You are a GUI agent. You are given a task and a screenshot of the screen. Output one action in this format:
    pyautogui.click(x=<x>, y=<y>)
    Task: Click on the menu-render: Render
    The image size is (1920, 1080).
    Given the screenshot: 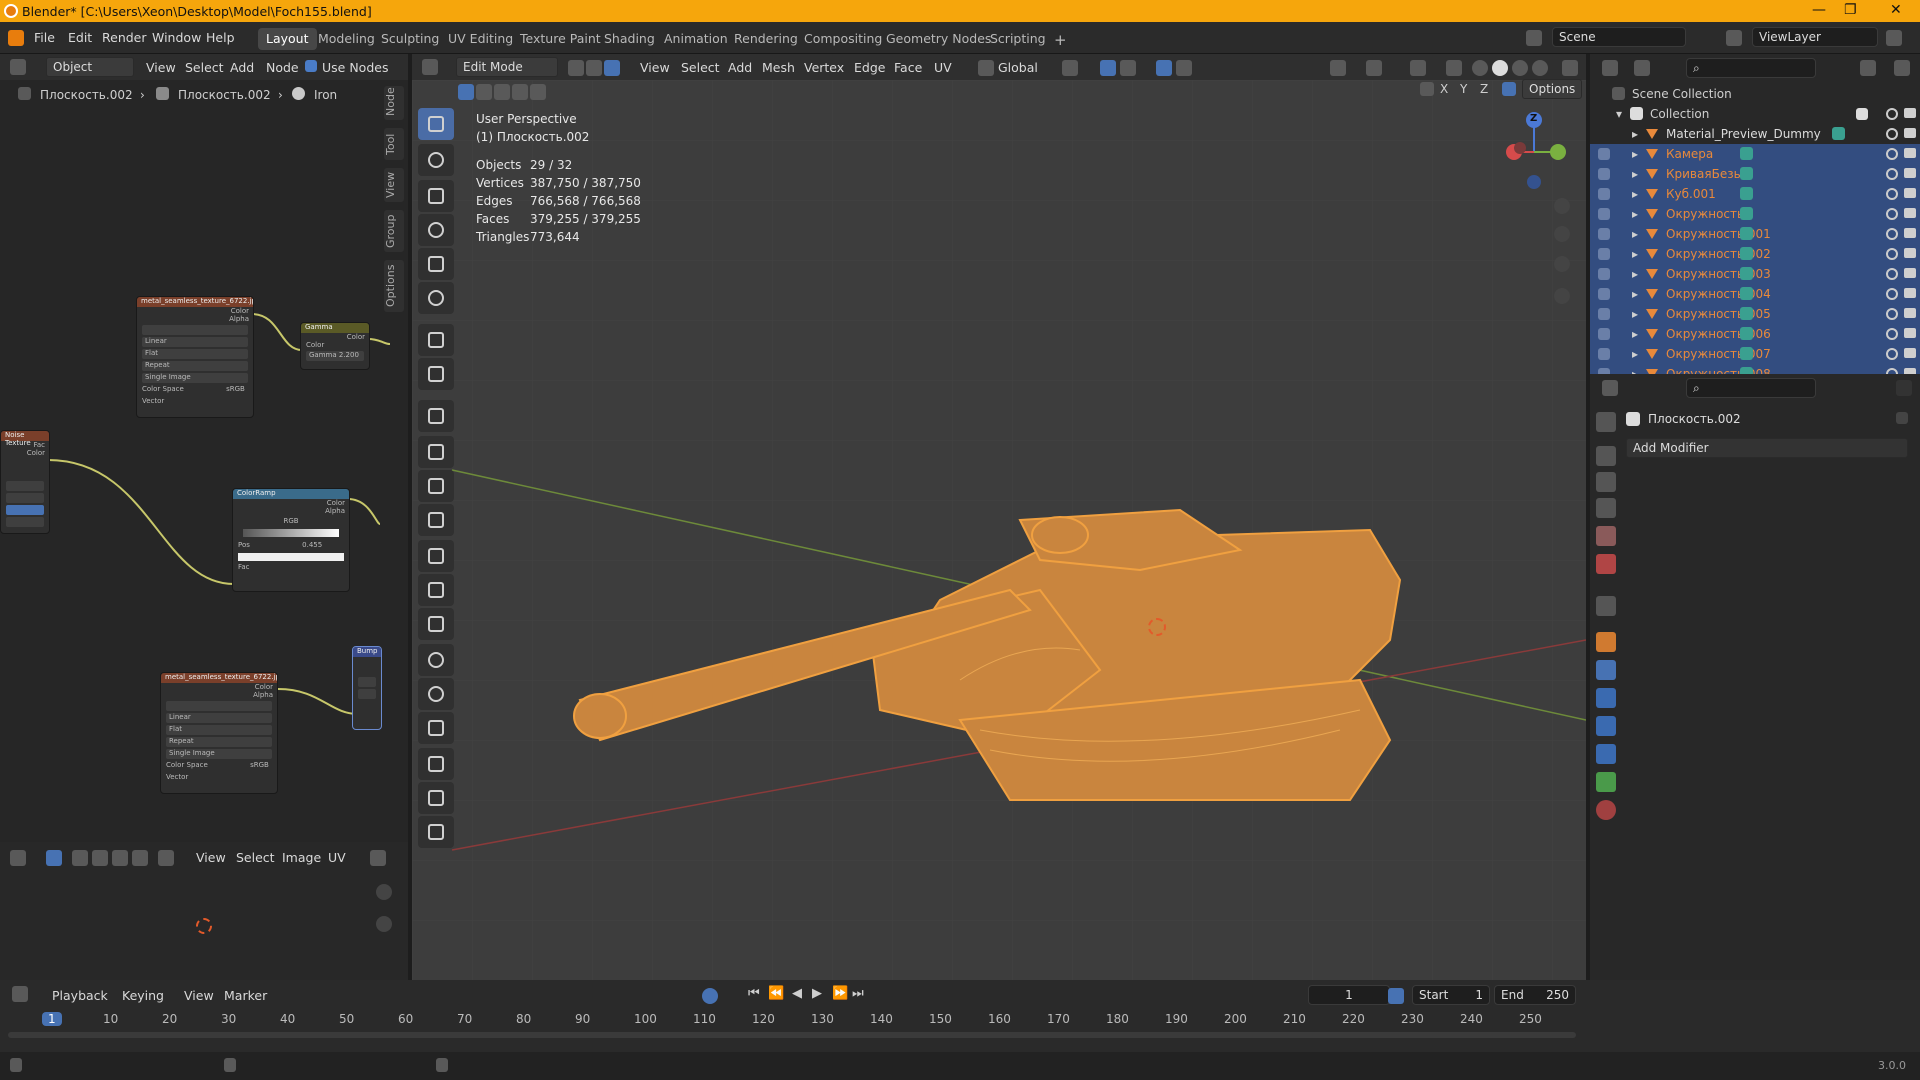 What is the action you would take?
    pyautogui.click(x=124, y=37)
    